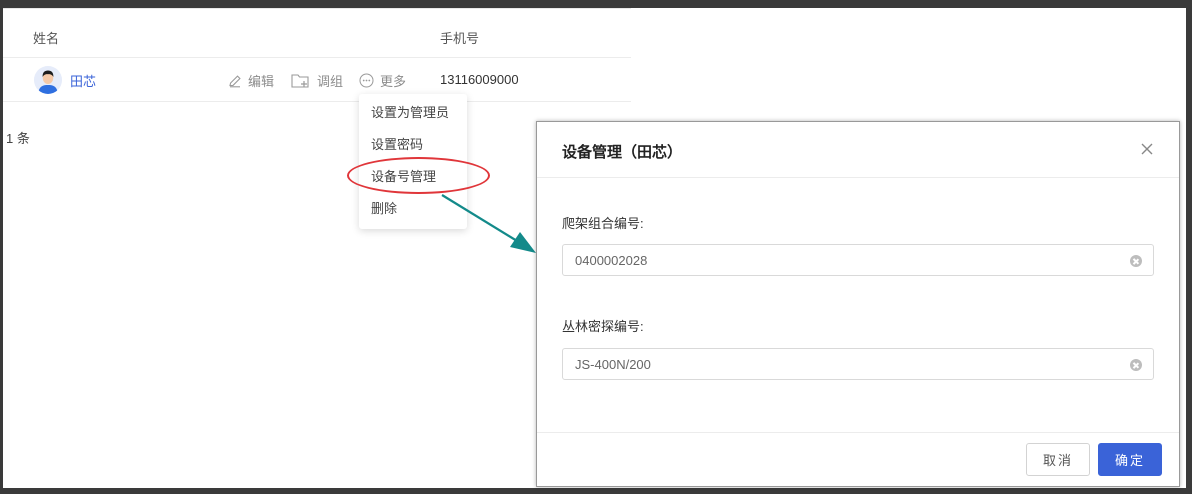 The width and height of the screenshot is (1192, 494). I want to click on pencil-icon, so click(235, 80).